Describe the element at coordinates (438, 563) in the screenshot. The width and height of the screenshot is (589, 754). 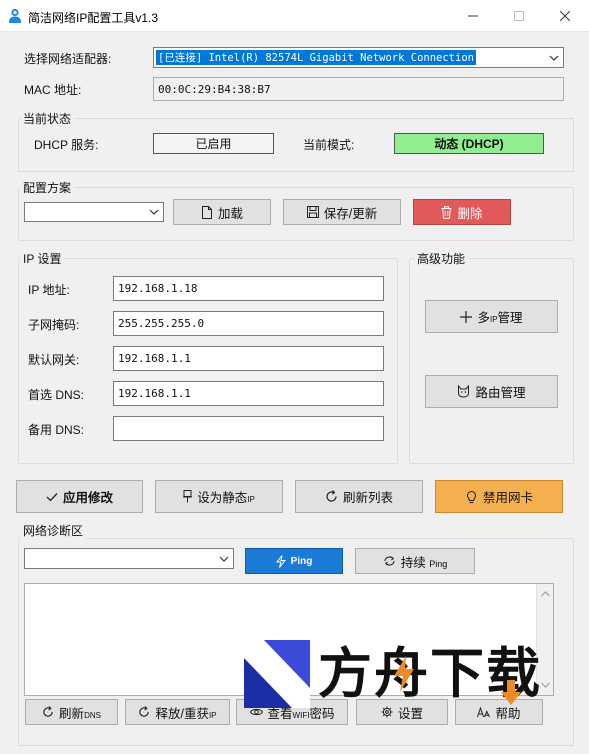
I see `continuous-small: Ping` at that location.